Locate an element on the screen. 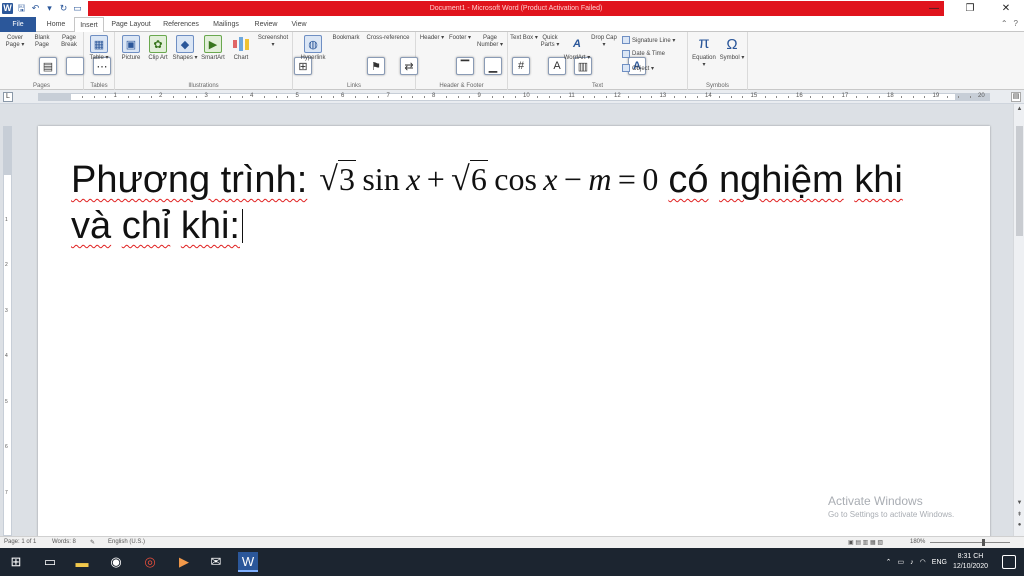  media-player-icon: ▶ is located at coordinates (184, 562).